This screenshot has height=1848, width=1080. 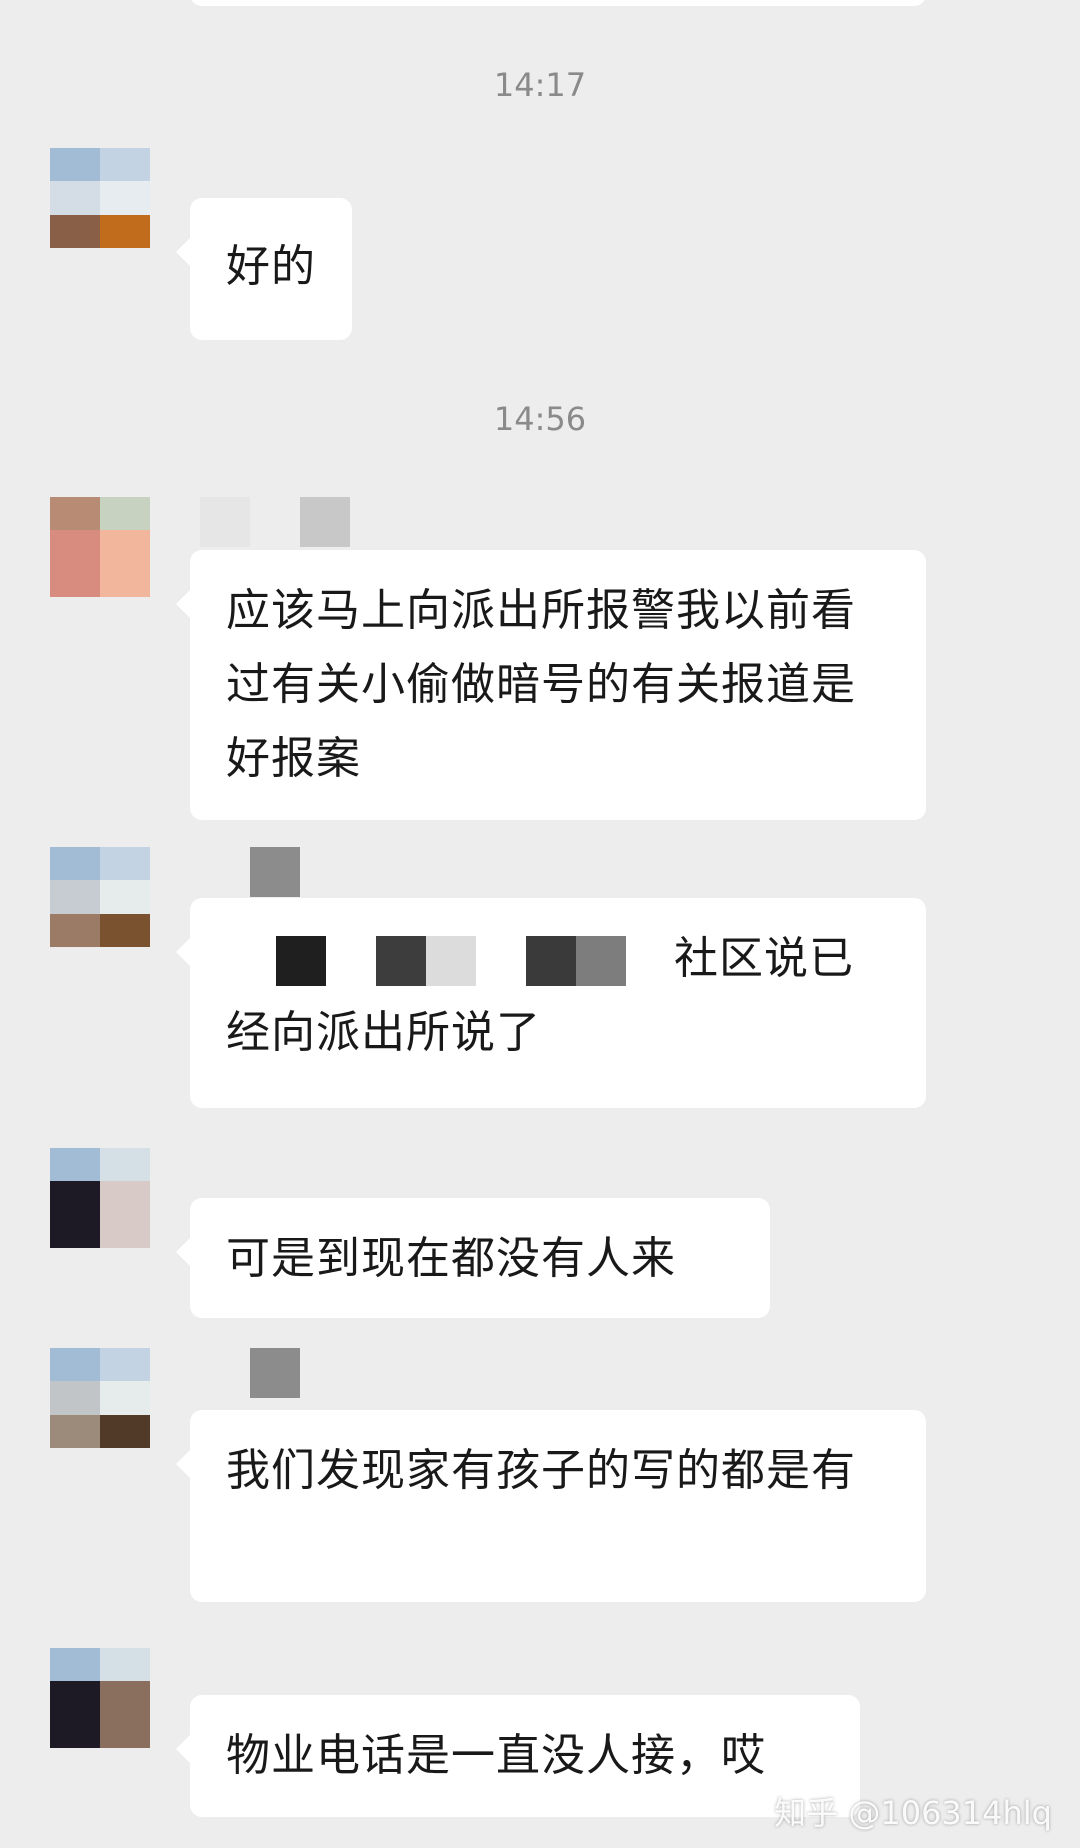 I want to click on message-bubble: 社区说已经向派出所说了, so click(x=551, y=1003).